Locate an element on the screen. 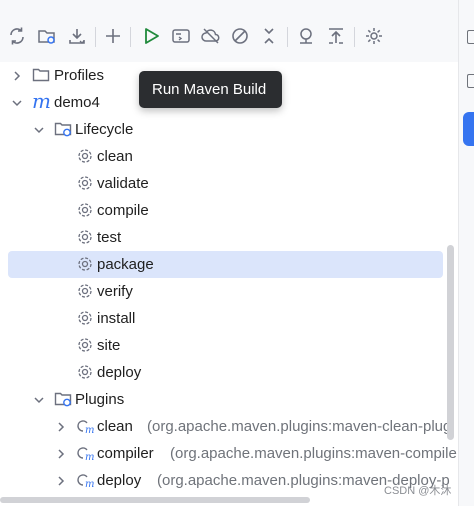 The width and height of the screenshot is (474, 506). plugin-name: compiler is located at coordinates (125, 453).